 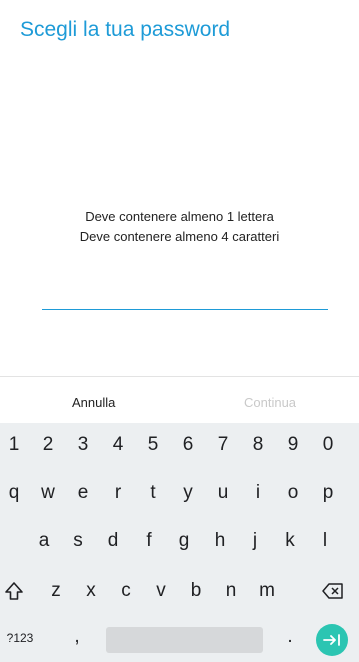 What do you see at coordinates (328, 493) in the screenshot?
I see `key-p: p` at bounding box center [328, 493].